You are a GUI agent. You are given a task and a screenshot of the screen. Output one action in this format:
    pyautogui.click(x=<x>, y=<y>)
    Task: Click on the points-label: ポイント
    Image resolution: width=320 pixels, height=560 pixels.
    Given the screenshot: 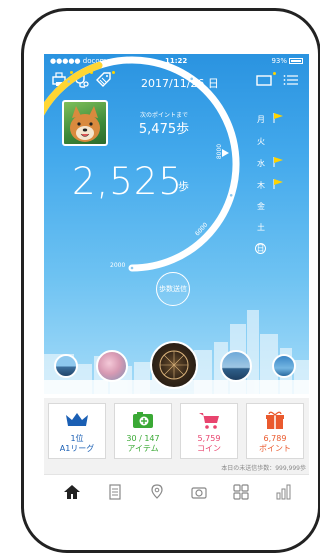 What is the action you would take?
    pyautogui.click(x=275, y=448)
    